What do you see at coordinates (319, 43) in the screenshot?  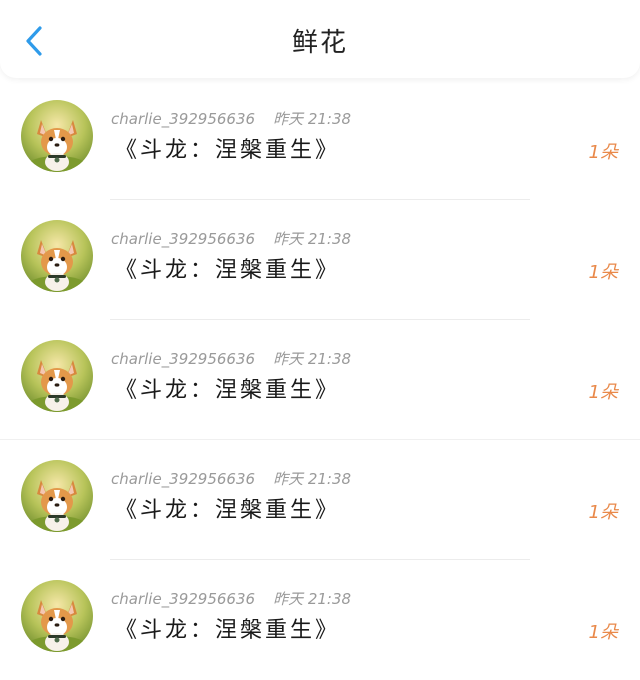 I see `page-title: 鲜花` at bounding box center [319, 43].